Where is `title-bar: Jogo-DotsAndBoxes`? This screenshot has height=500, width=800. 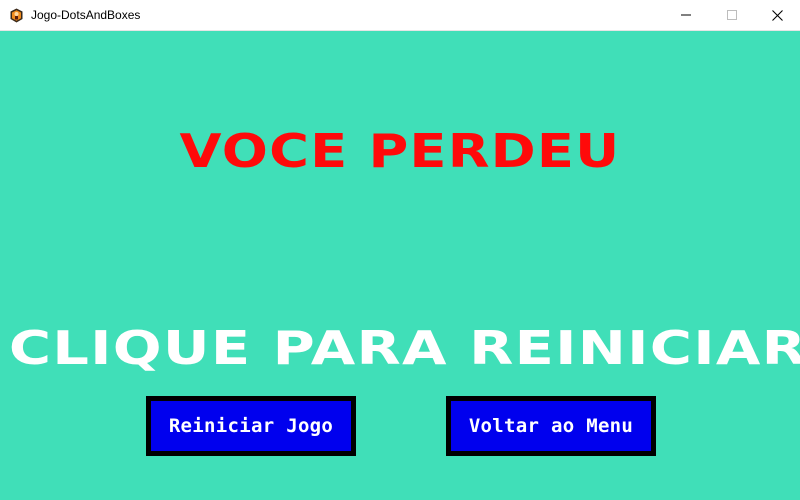 title-bar: Jogo-DotsAndBoxes is located at coordinates (400, 15).